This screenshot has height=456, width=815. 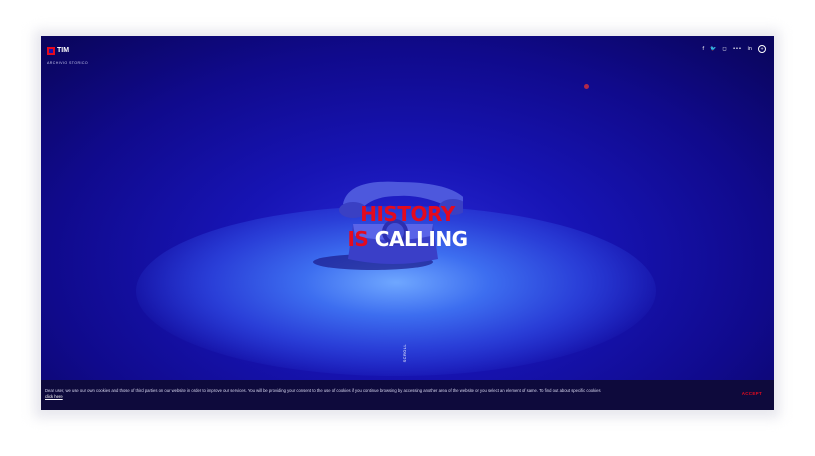 I want to click on site-logo: TIM ARCHIVIO STORICO, so click(x=67, y=53).